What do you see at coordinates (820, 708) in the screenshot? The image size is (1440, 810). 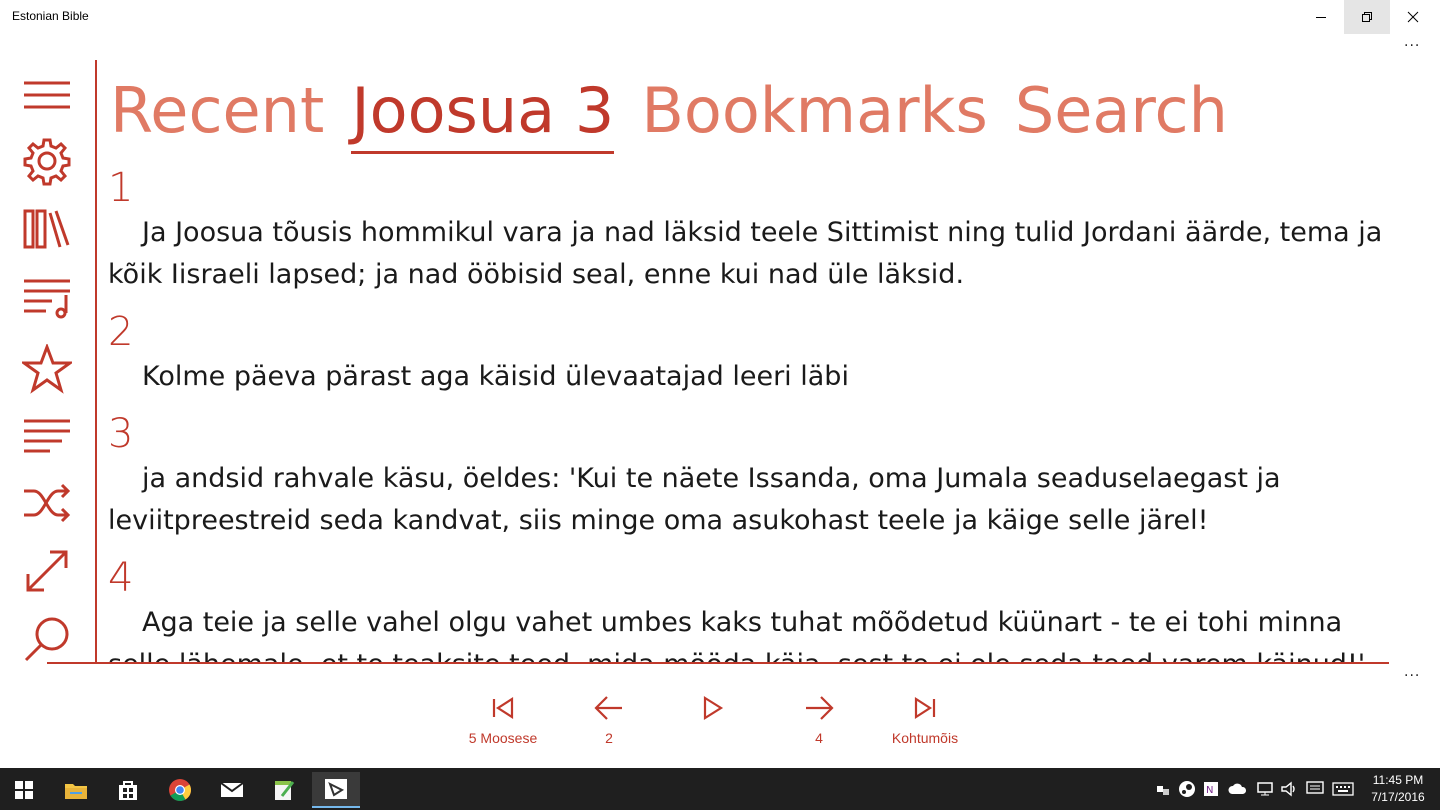 I see `arrow-right-icon` at bounding box center [820, 708].